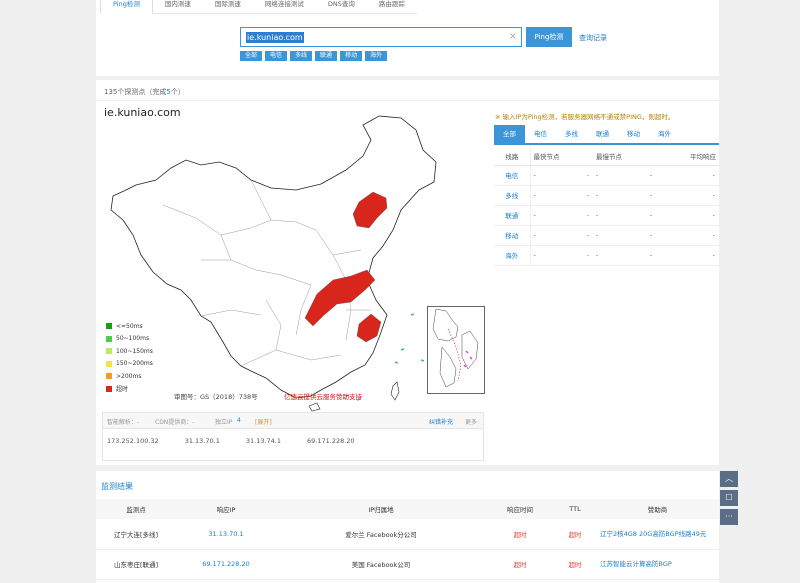 The width and height of the screenshot is (800, 583). I want to click on search-input: ie.kuniao.com ×, so click(381, 37).